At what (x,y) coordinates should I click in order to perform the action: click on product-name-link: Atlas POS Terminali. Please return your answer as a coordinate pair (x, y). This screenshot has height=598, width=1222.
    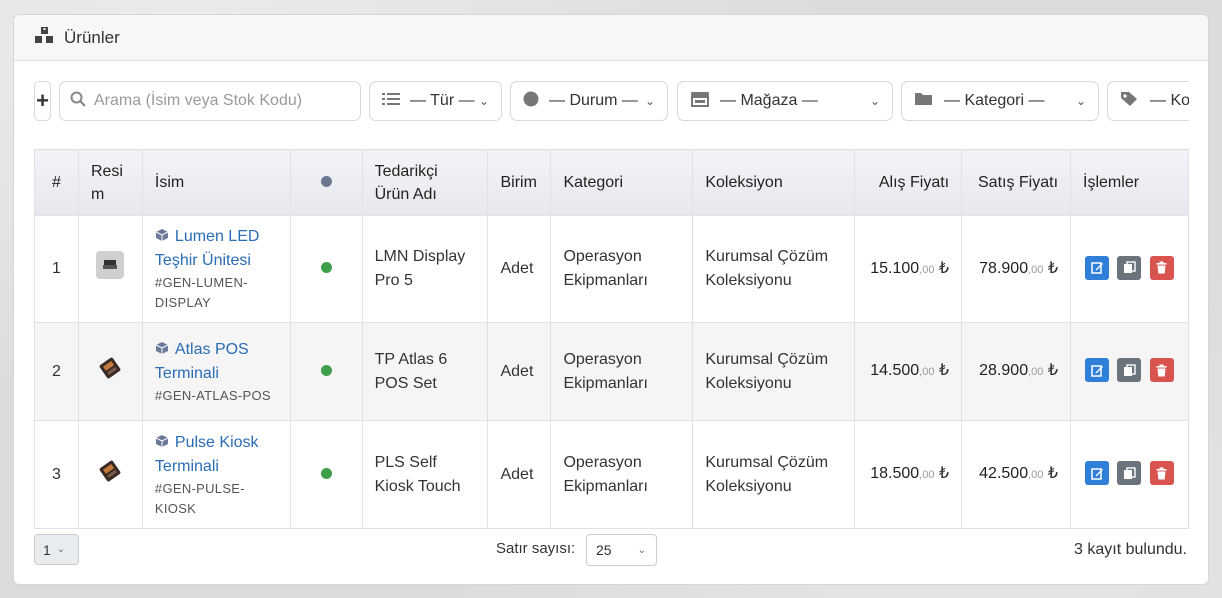
    Looking at the image, I should click on (202, 361).